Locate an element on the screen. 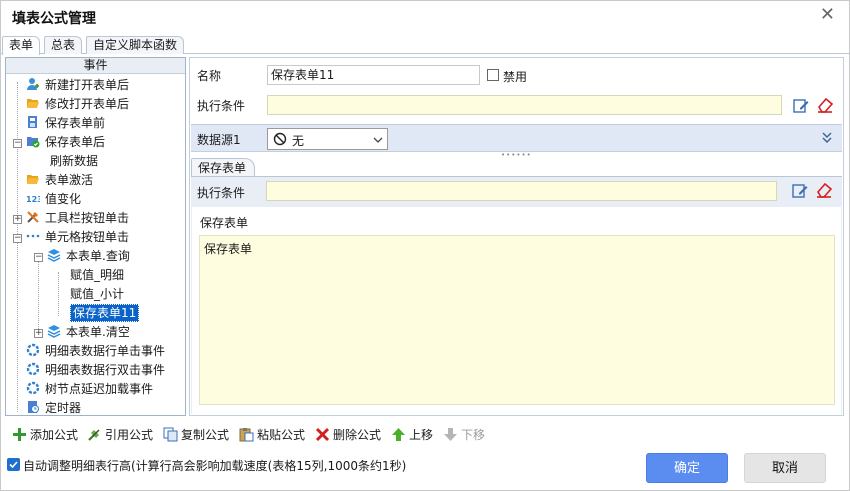 The image size is (850, 491). double-chevron-down-icon is located at coordinates (827, 138).